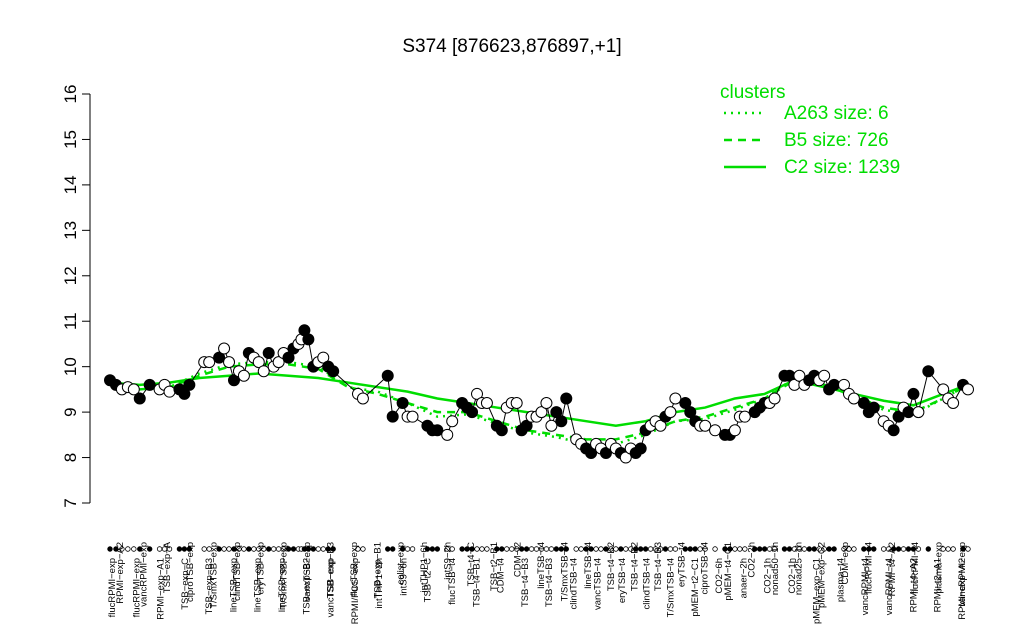 Image resolution: width=1024 pixels, height=640 pixels. What do you see at coordinates (836, 140) in the screenshot?
I see `legend-label: B5 size: 726` at bounding box center [836, 140].